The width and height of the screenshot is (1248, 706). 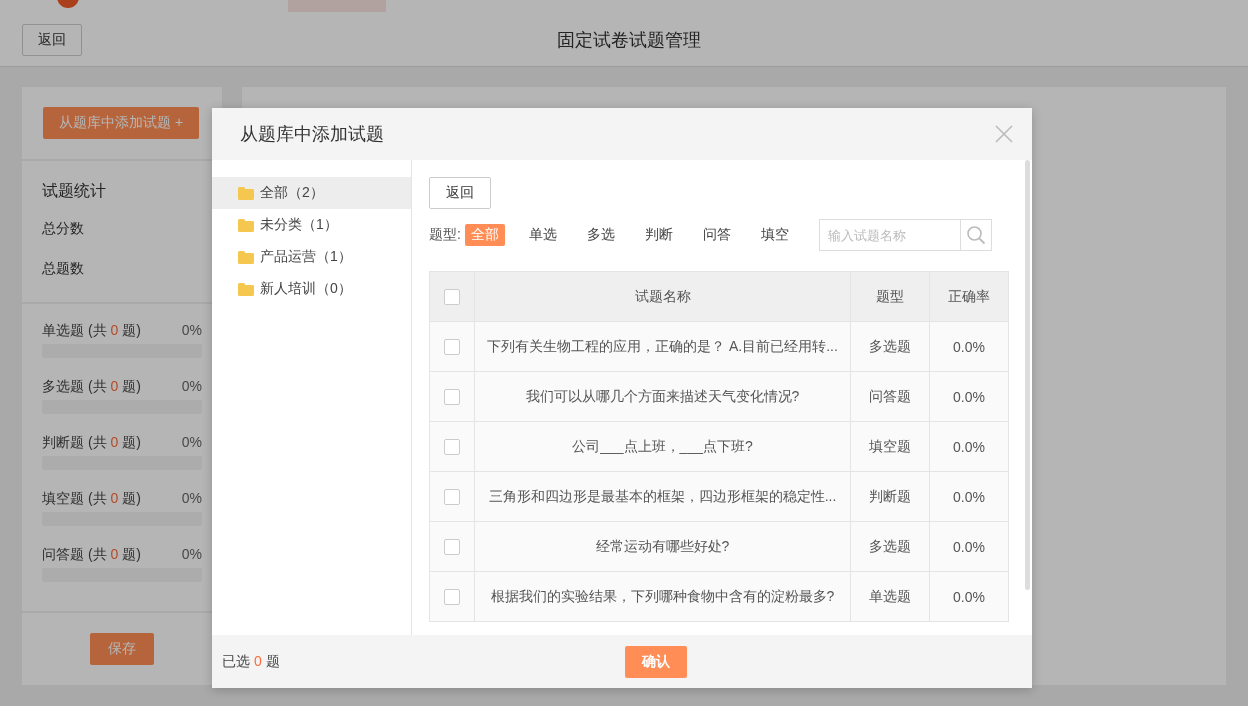 What do you see at coordinates (890, 596) in the screenshot?
I see `table-cell: 单选题` at bounding box center [890, 596].